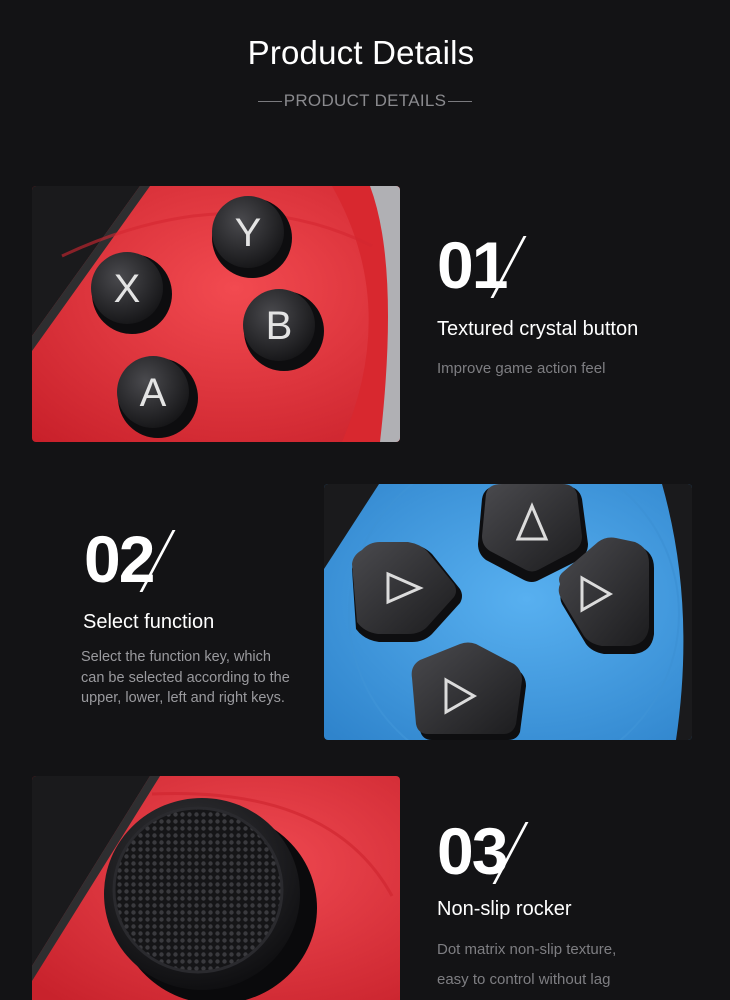 Image resolution: width=730 pixels, height=1000 pixels. Describe the element at coordinates (460, 101) in the screenshot. I see `subtitle-rule-right` at that location.